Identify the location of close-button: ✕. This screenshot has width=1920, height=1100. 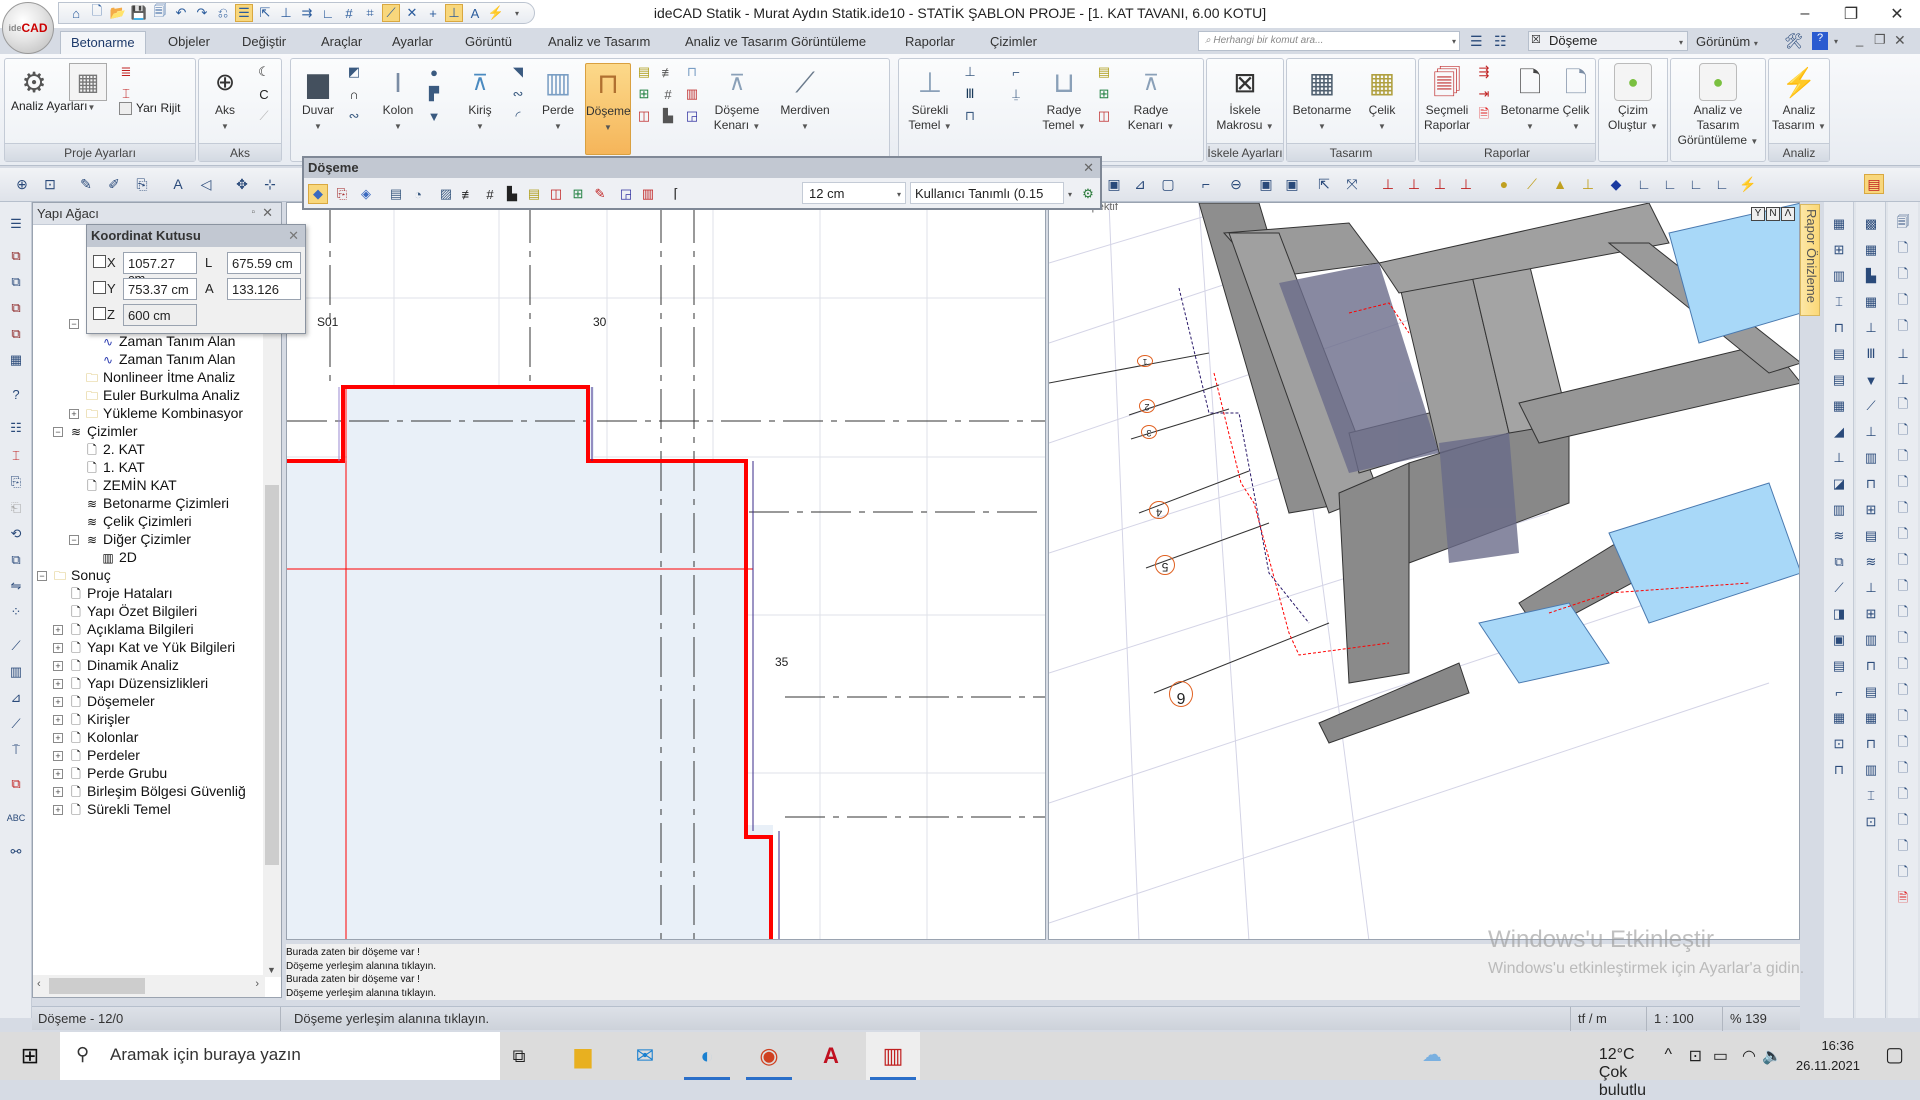
(1897, 14).